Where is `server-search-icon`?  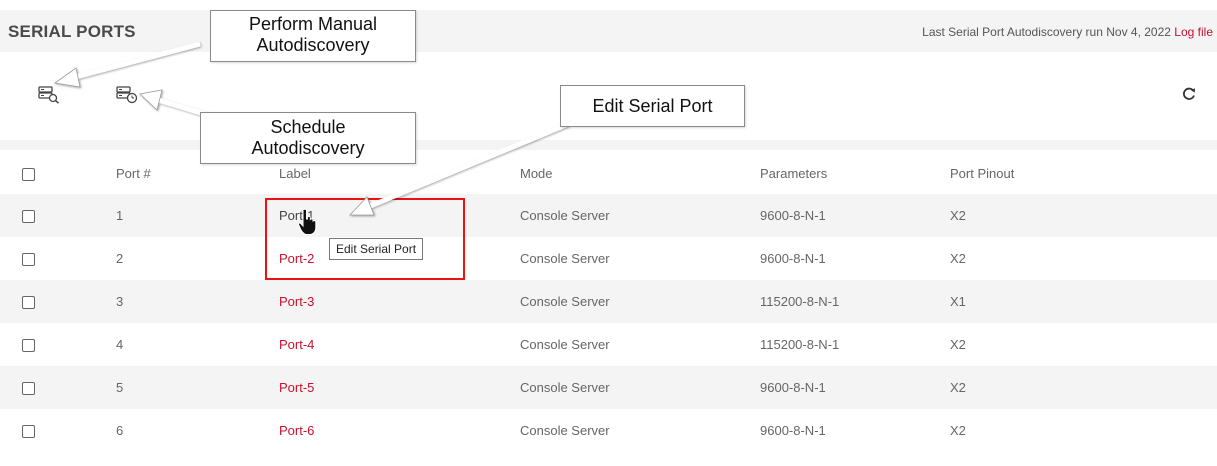
server-search-icon is located at coordinates (49, 95).